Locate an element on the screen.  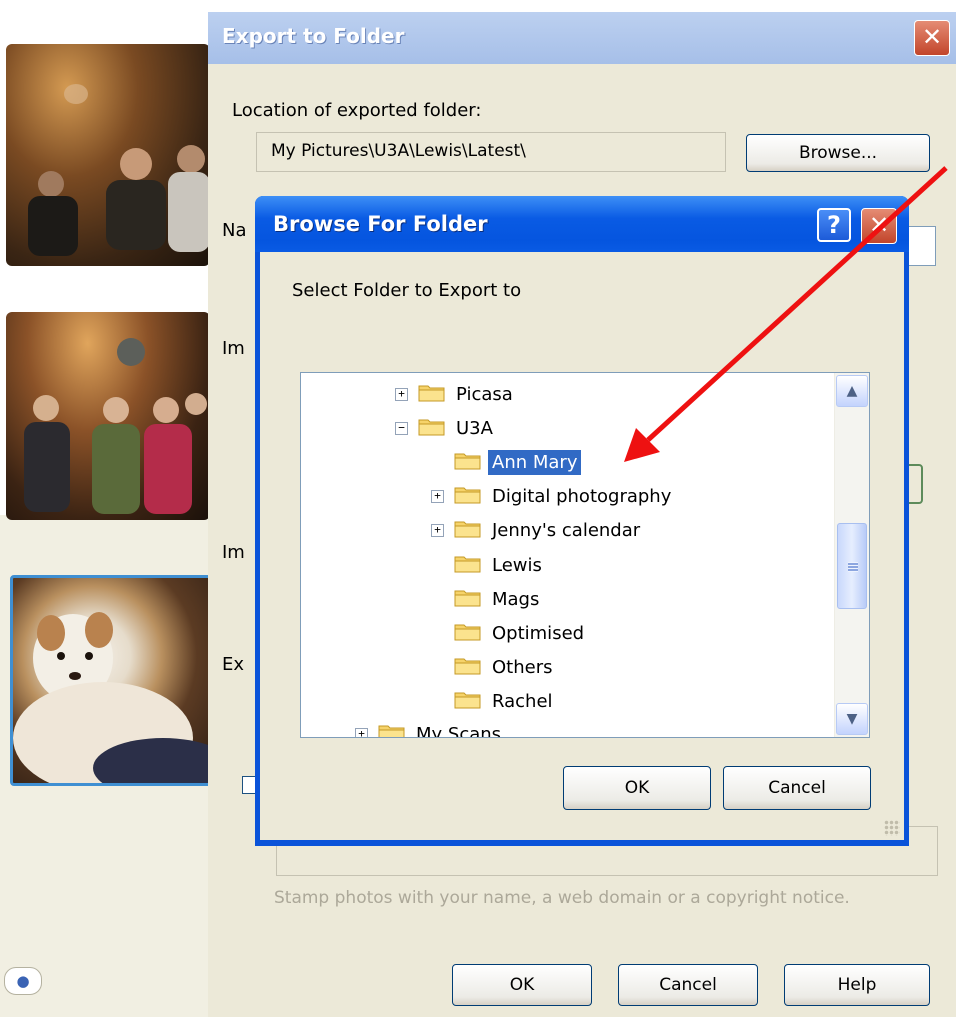
folder-tree-item: Rachel is located at coordinates (494, 702).